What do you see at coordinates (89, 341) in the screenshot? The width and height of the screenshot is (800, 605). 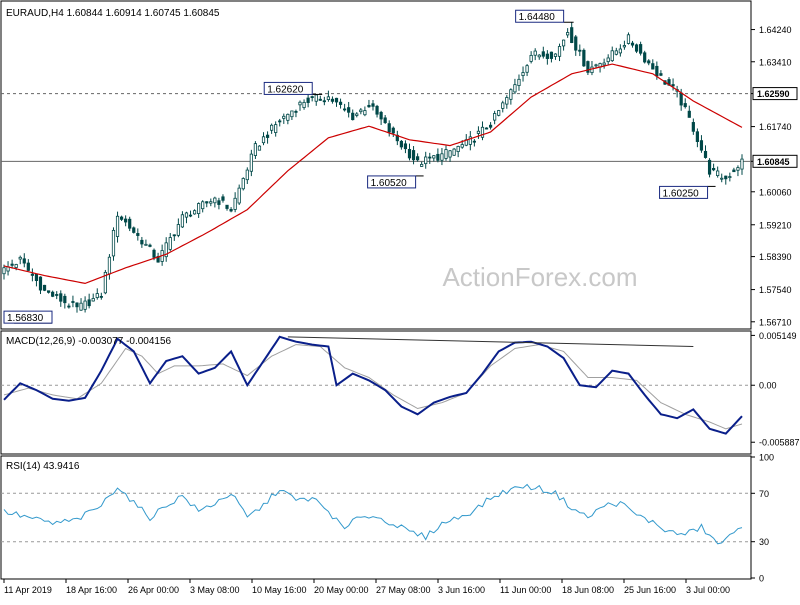 I see `macd-panel-title: MACD(12,26,9) -0.003077 -0.004156` at bounding box center [89, 341].